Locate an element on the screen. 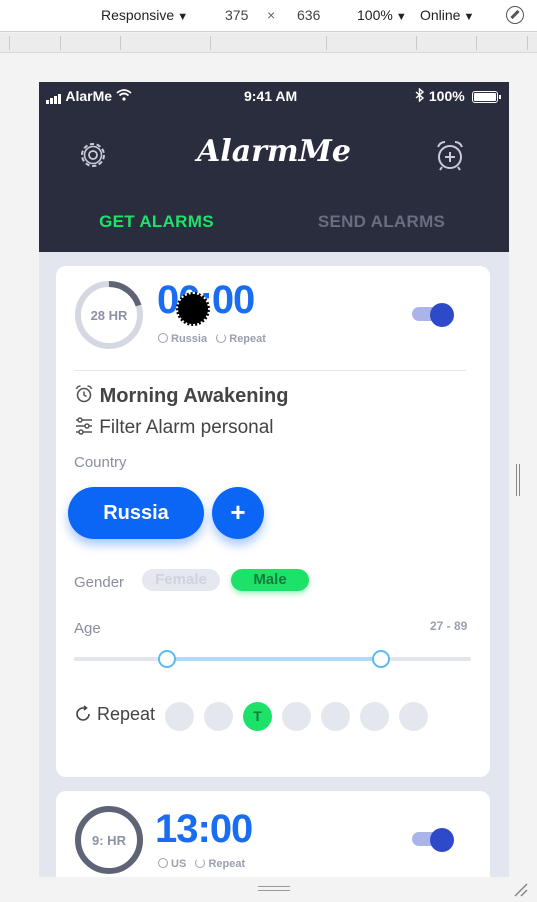  alarm-meta: Russia Repeat is located at coordinates (212, 339).